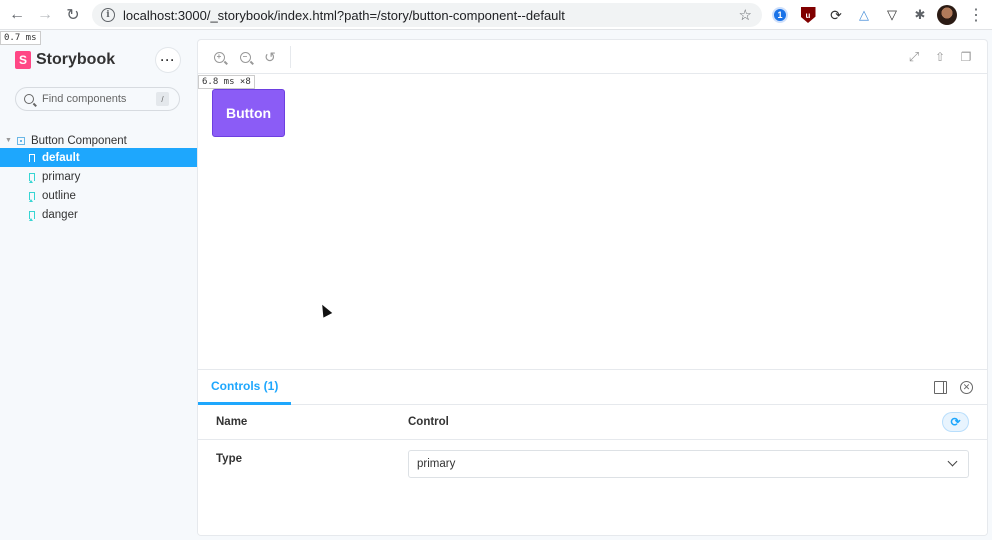 The width and height of the screenshot is (992, 540). What do you see at coordinates (229, 459) in the screenshot?
I see `control-name: Type` at bounding box center [229, 459].